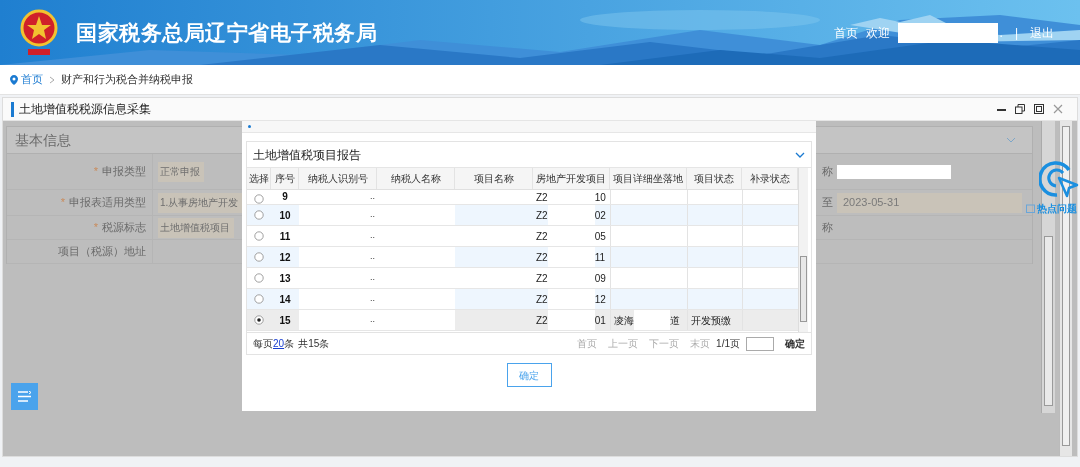 The height and width of the screenshot is (467, 1080). Describe the element at coordinates (279, 343) in the screenshot. I see `page-size-link: 20` at that location.